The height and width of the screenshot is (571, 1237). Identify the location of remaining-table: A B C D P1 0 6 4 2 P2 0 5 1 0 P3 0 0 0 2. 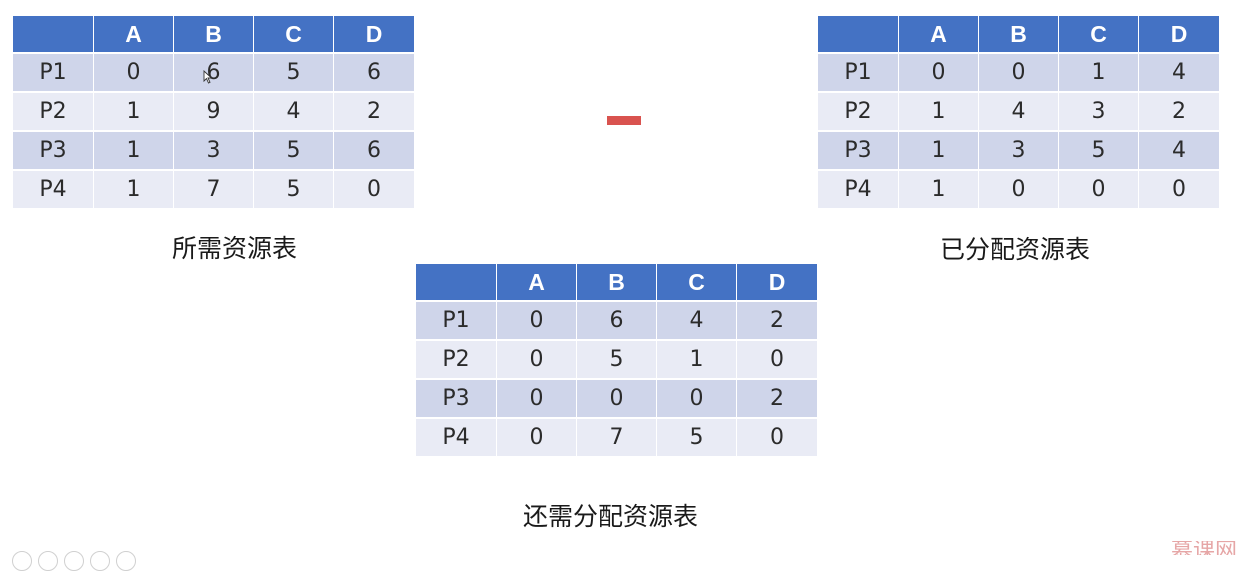
(617, 361).